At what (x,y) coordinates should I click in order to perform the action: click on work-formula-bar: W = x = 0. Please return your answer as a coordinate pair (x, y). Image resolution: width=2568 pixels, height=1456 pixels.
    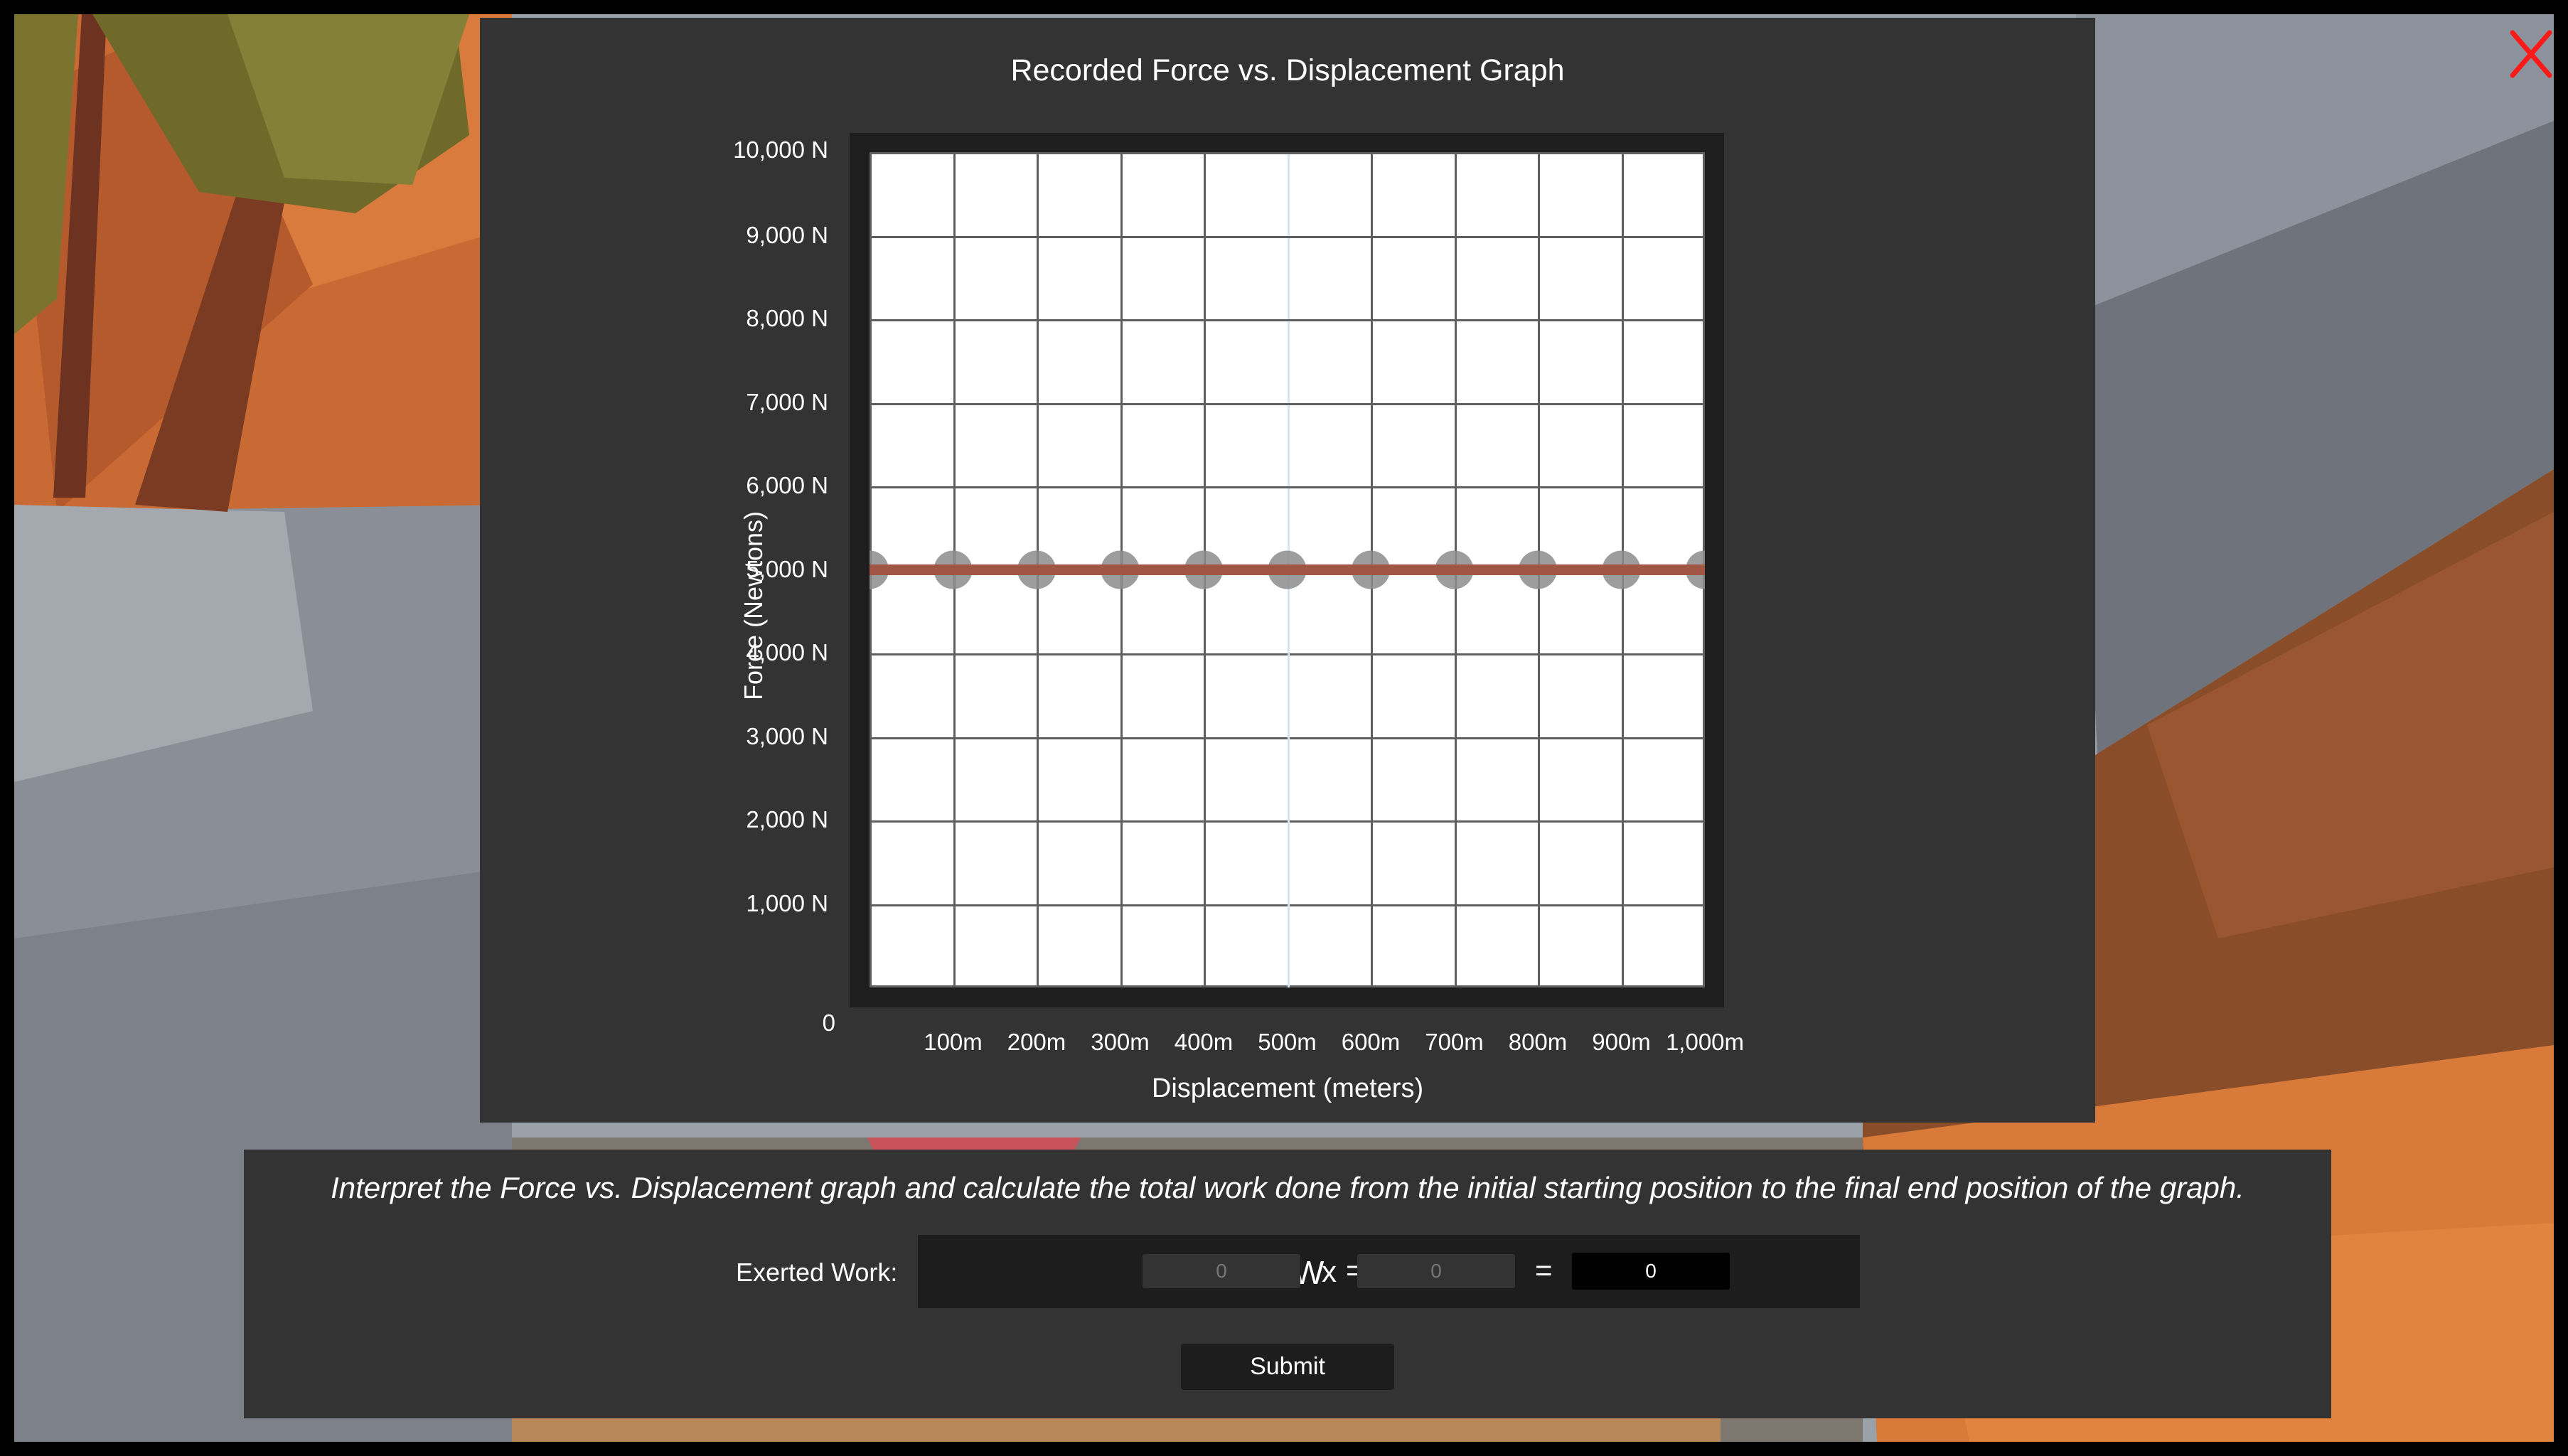
    Looking at the image, I should click on (1389, 1272).